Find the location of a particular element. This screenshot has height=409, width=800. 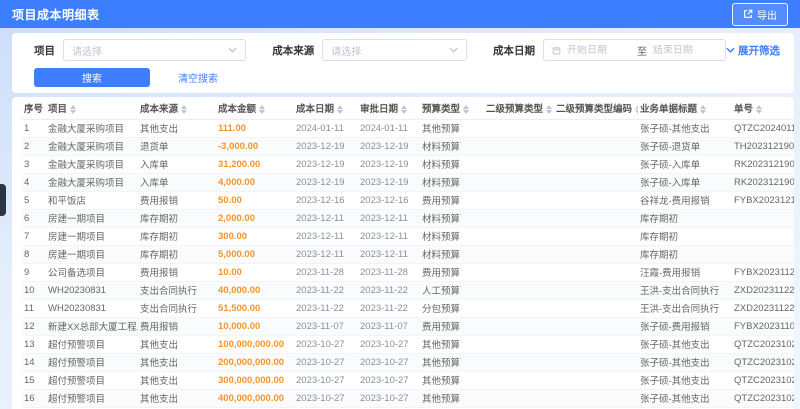

column-header-project: 项目 is located at coordinates (92, 108).